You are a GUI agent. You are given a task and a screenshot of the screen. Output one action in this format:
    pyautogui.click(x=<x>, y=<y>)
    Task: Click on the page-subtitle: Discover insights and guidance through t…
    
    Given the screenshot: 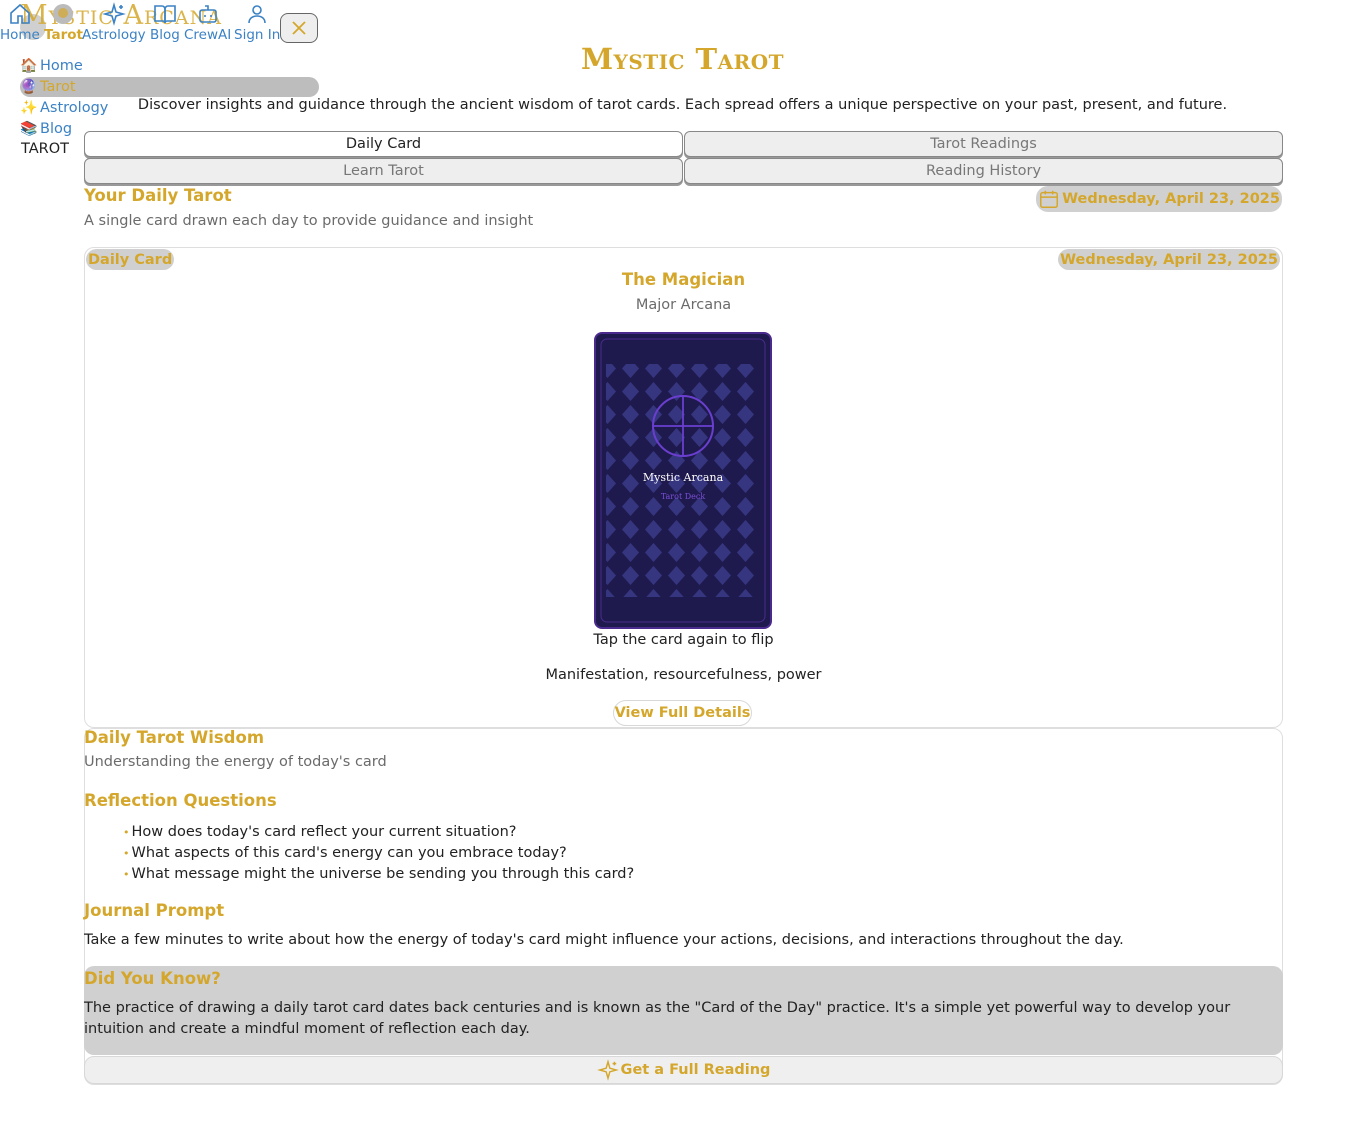 What is the action you would take?
    pyautogui.click(x=682, y=105)
    